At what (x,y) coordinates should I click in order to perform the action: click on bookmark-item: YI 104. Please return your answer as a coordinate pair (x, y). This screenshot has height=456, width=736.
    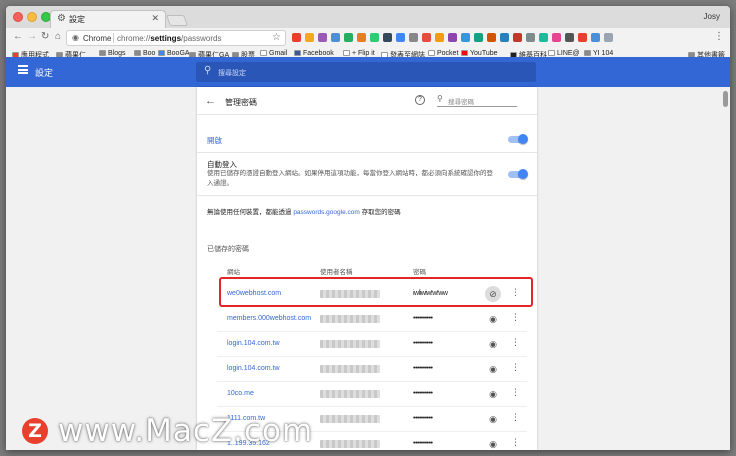
    Looking at the image, I should click on (598, 53).